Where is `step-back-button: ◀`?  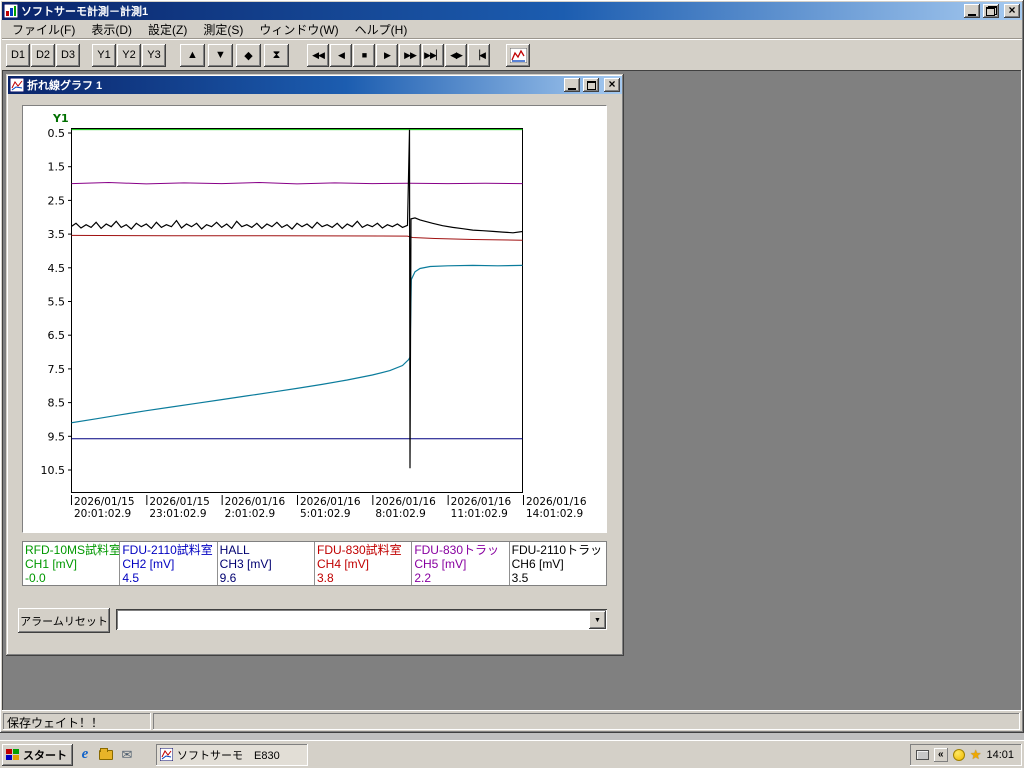
step-back-button: ◀ is located at coordinates (341, 55).